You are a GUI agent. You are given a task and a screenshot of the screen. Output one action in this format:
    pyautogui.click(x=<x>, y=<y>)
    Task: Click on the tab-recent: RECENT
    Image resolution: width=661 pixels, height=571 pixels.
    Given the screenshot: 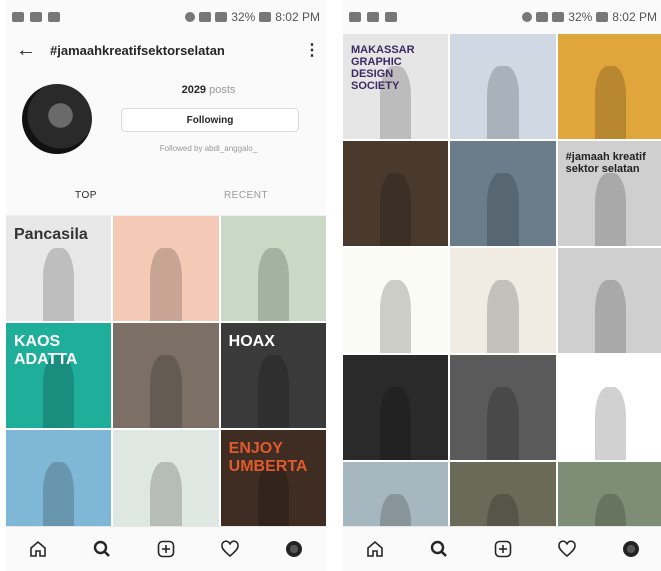 What is the action you would take?
    pyautogui.click(x=246, y=195)
    